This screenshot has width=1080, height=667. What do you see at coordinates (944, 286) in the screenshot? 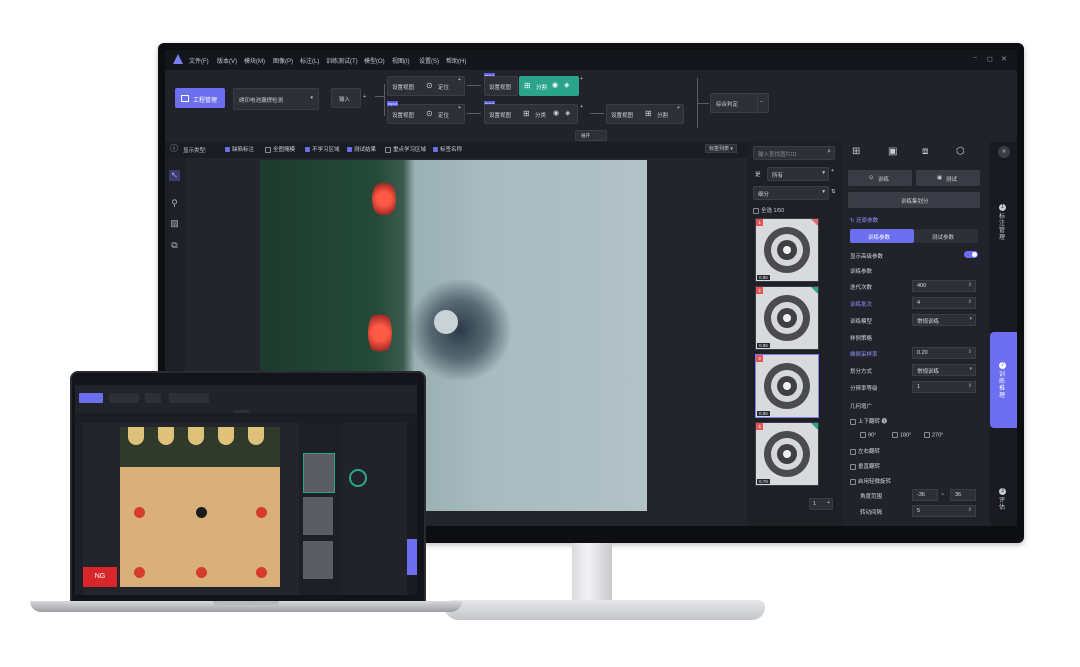
I see `iterations-input: 400 ⇕` at bounding box center [944, 286].